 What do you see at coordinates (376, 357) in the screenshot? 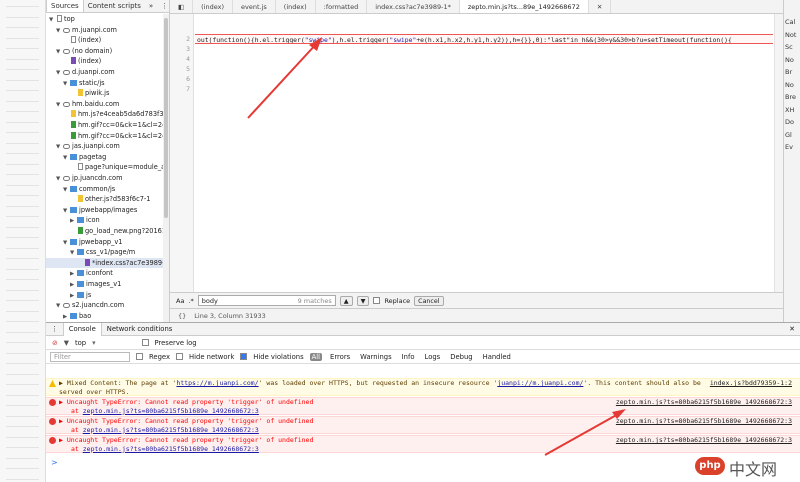
I see `level-warnings: Warnings` at bounding box center [376, 357].